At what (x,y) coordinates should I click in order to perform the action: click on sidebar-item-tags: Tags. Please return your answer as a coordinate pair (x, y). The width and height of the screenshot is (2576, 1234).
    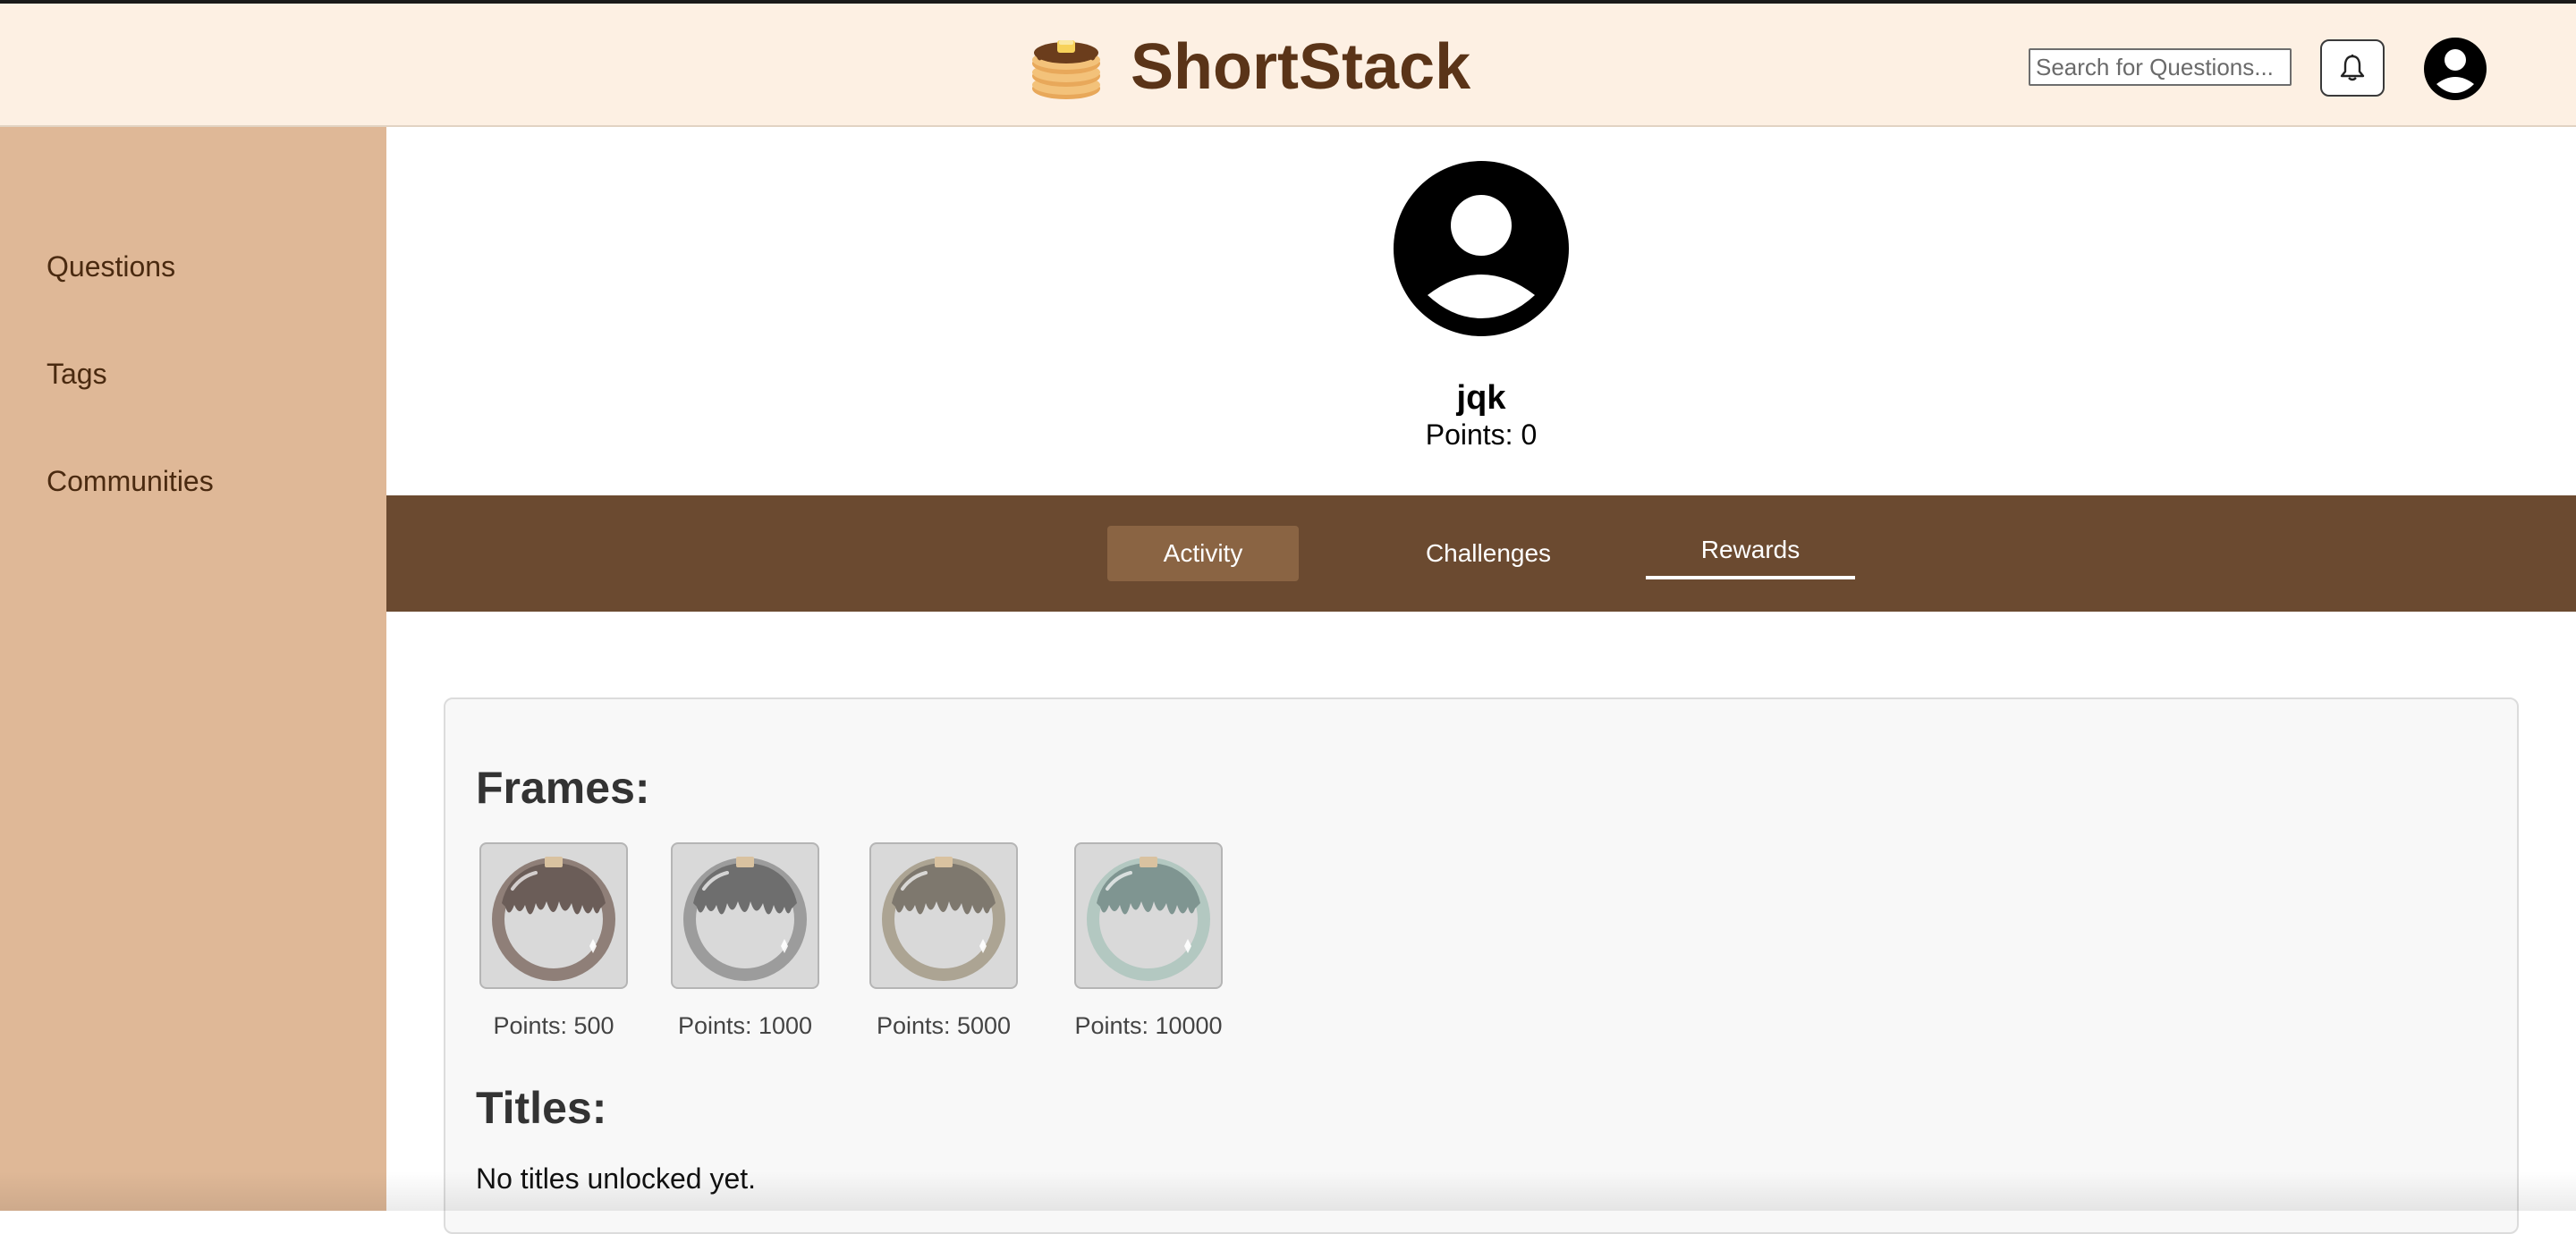
    Looking at the image, I should click on (77, 374).